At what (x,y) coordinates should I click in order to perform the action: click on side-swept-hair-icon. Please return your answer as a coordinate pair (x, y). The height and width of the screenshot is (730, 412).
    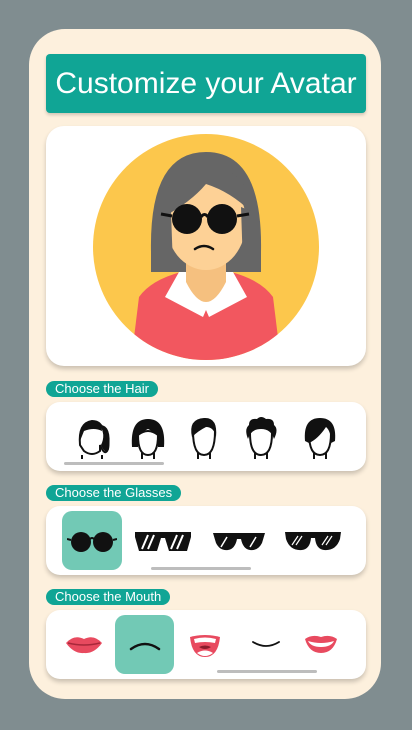
    Looking at the image, I should click on (320, 438).